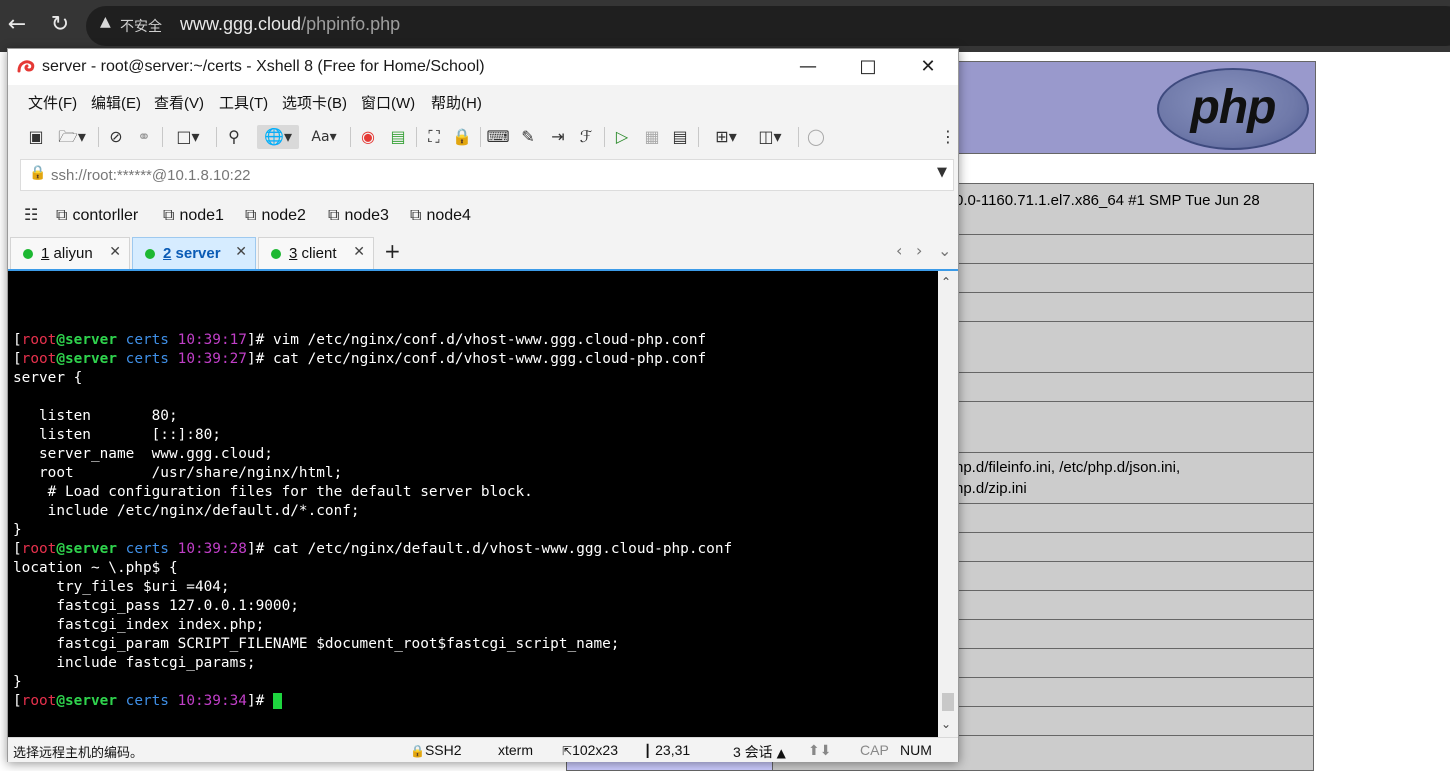  I want to click on disconnect-icon: ⊘, so click(116, 137).